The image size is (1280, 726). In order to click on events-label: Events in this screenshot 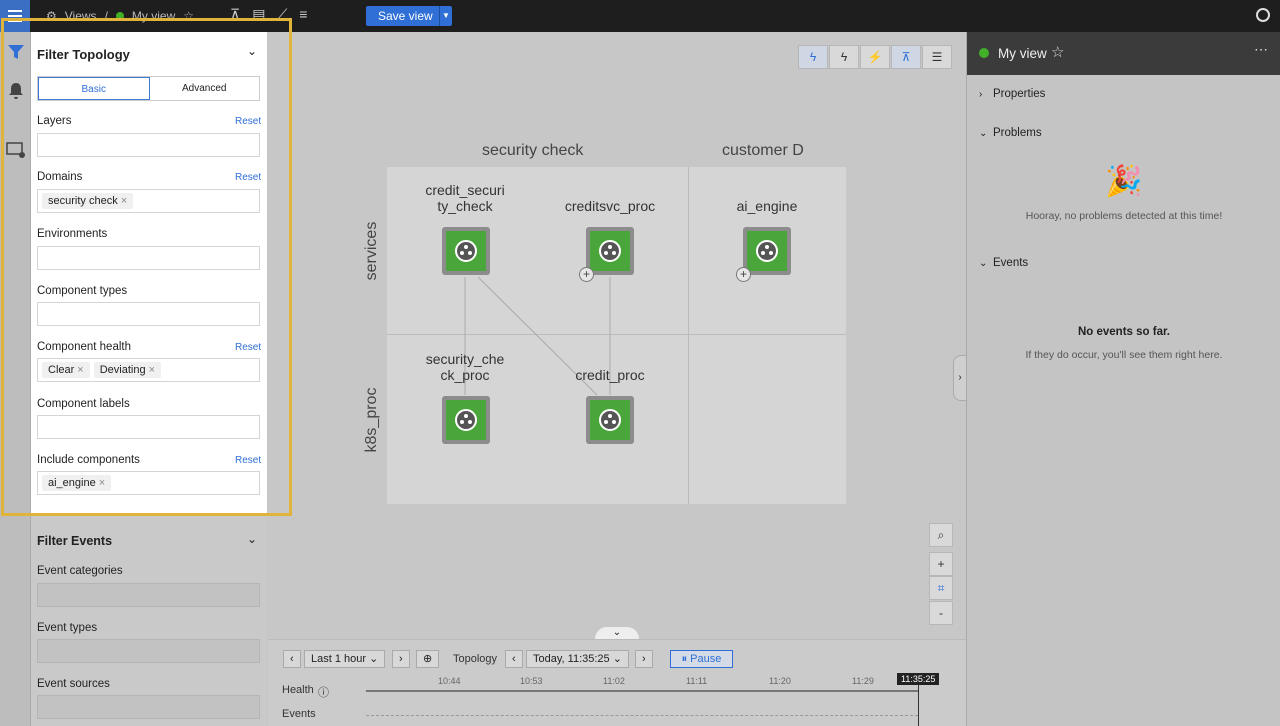, I will do `click(299, 714)`.